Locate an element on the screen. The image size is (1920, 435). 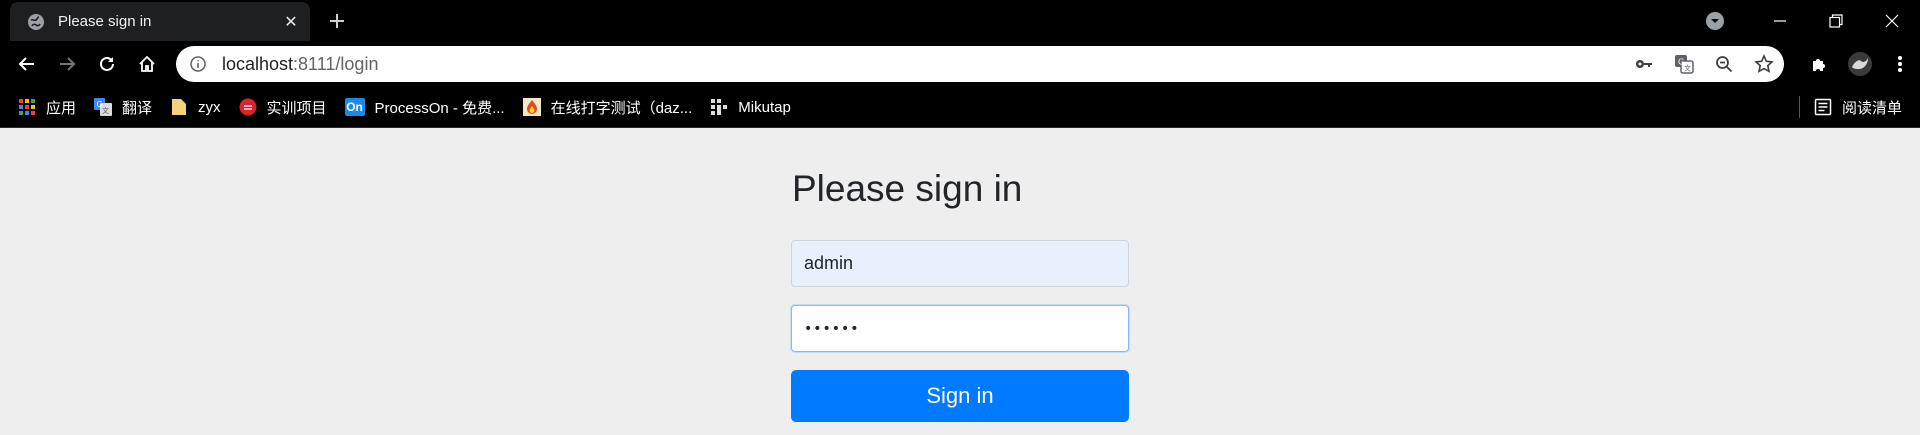
reading-list-button: 阅读清单 is located at coordinates (1850, 107).